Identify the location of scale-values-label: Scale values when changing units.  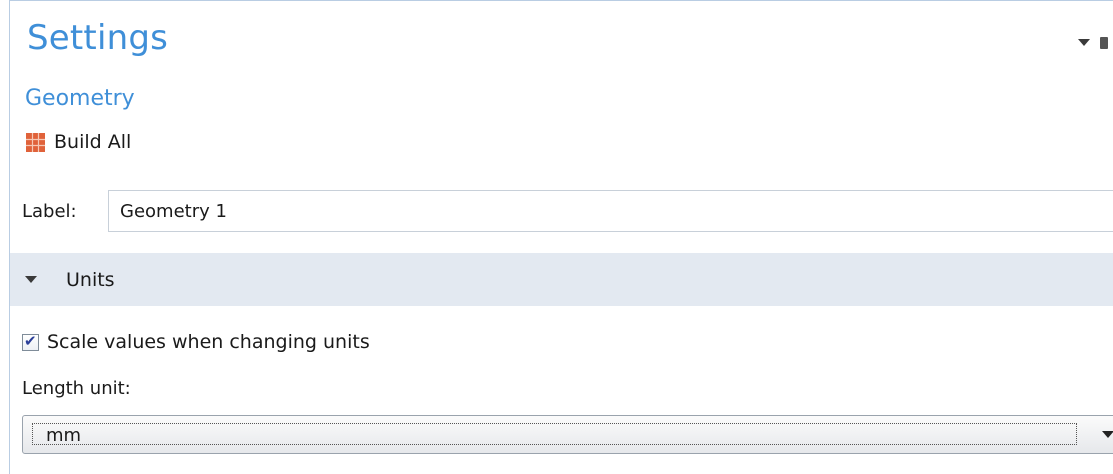
(208, 342).